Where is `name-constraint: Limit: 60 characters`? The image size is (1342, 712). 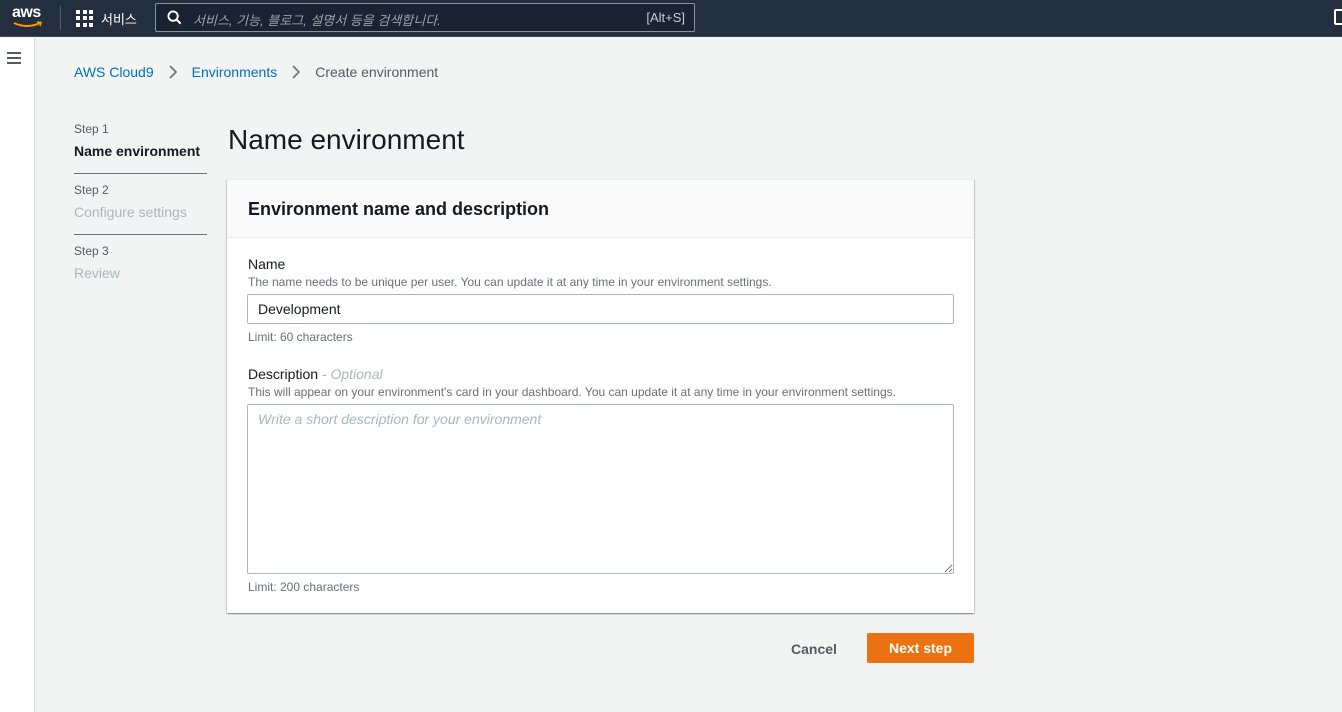
name-constraint: Limit: 60 characters is located at coordinates (300, 337).